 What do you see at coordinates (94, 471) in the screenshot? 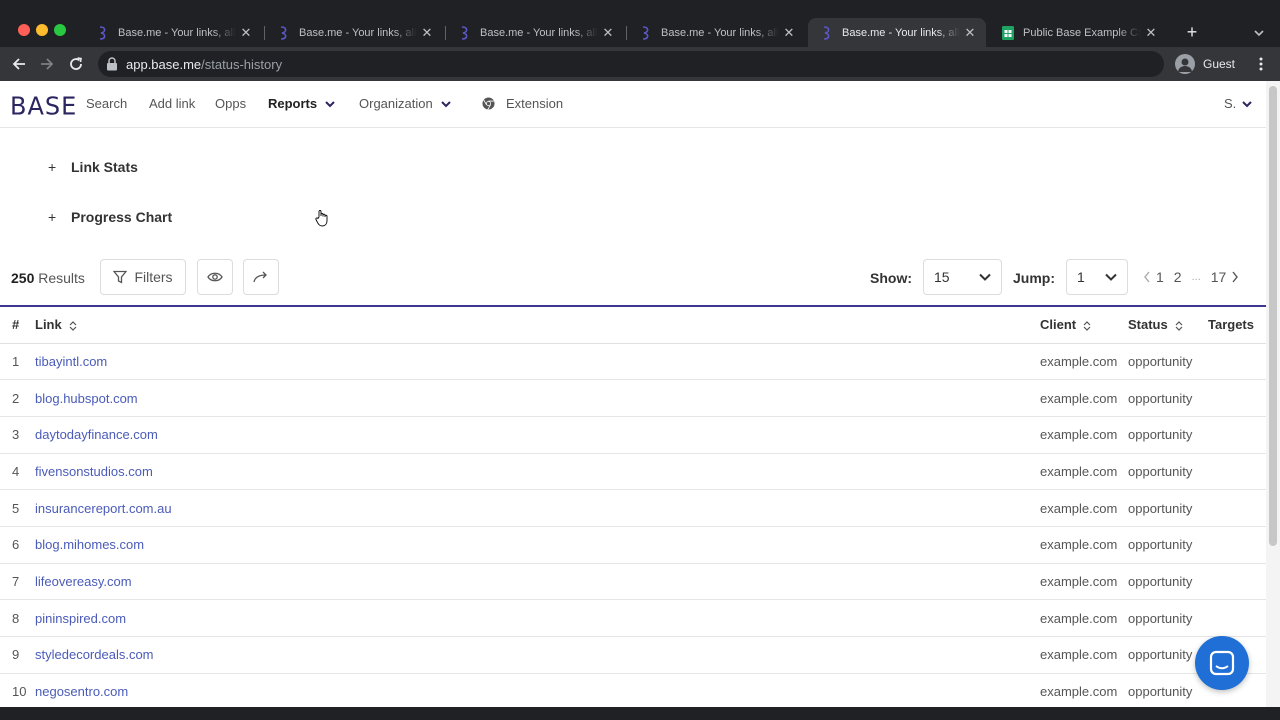
I see `row-link: fivensonstudios.com` at bounding box center [94, 471].